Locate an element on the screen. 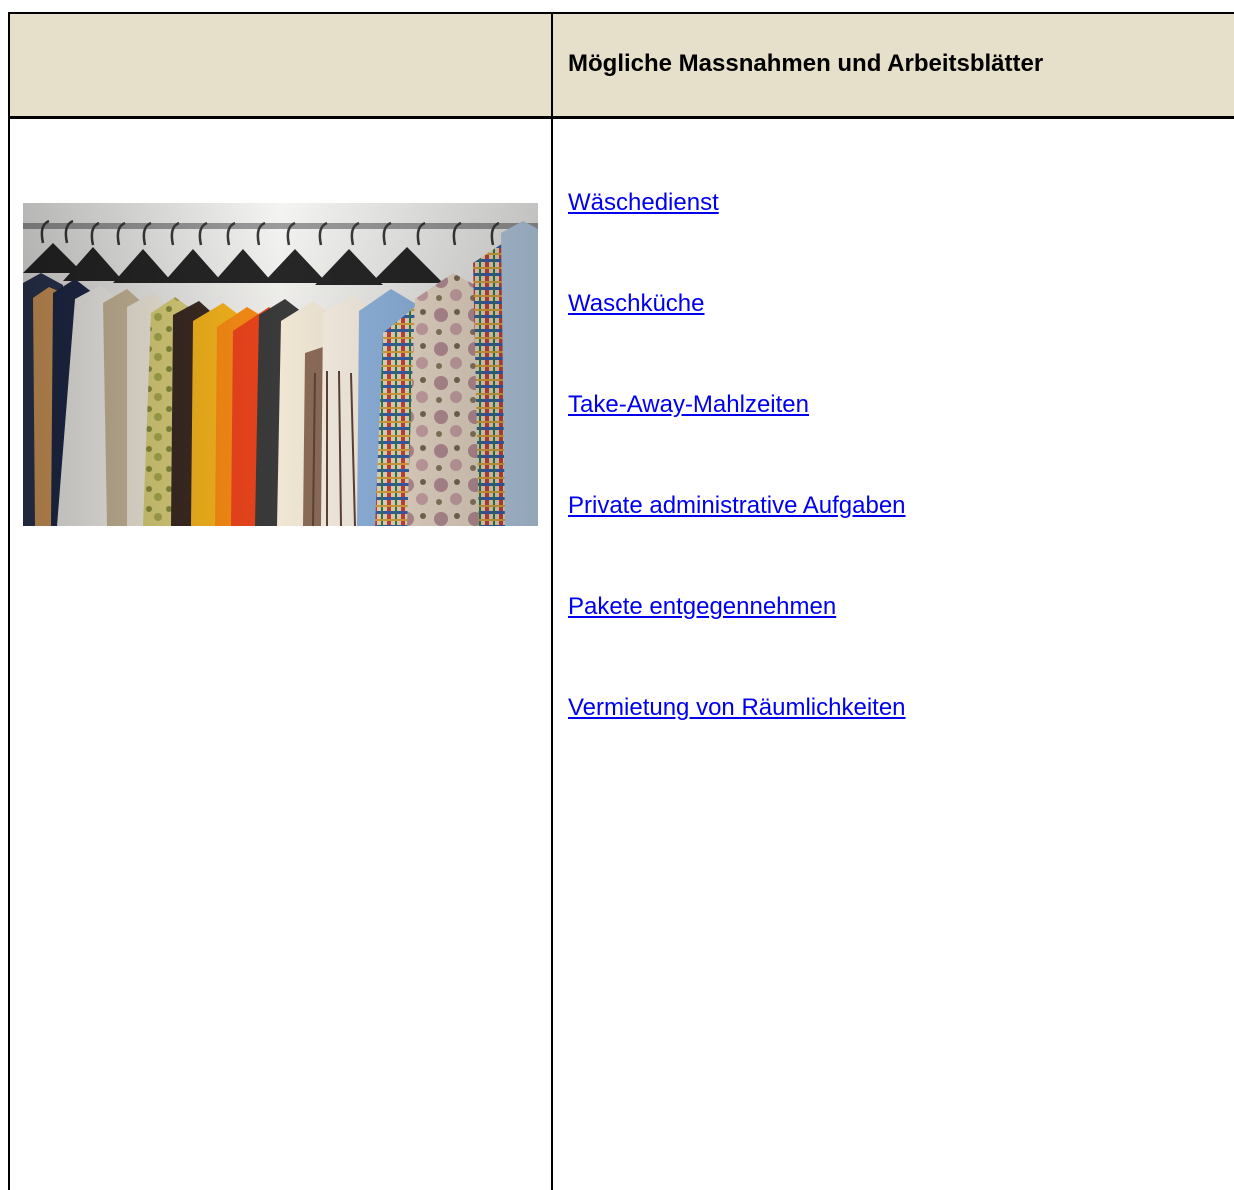  list-item: Pakete entgegennehmen is located at coordinates (737, 642).